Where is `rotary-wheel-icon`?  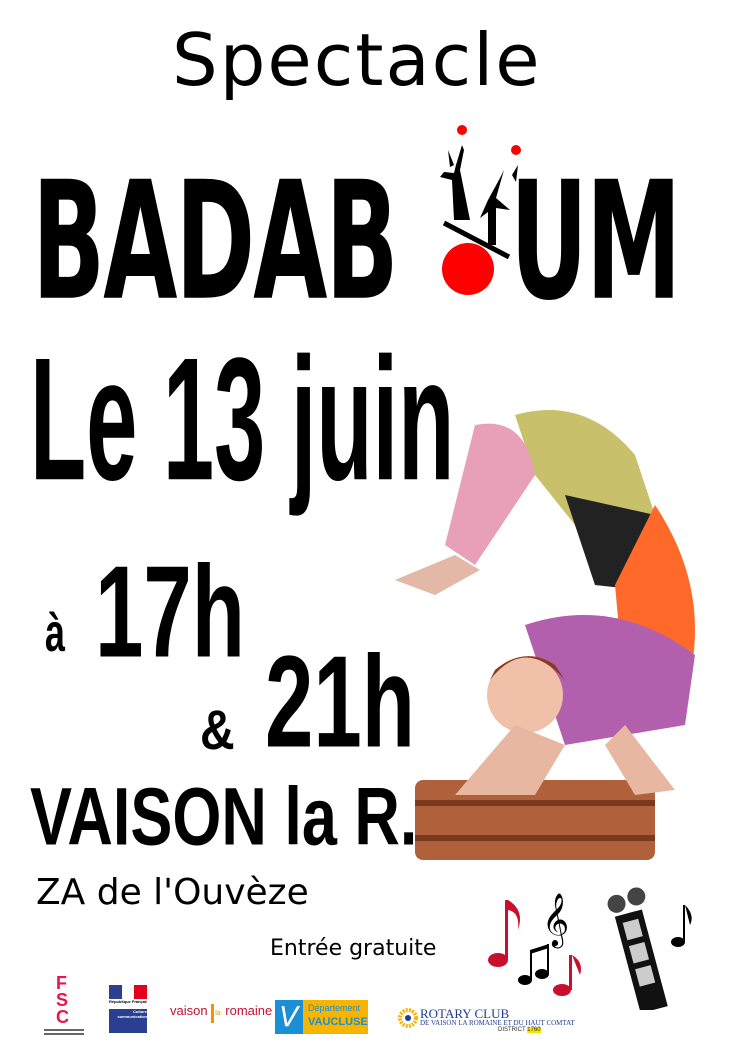 rotary-wheel-icon is located at coordinates (408, 1018).